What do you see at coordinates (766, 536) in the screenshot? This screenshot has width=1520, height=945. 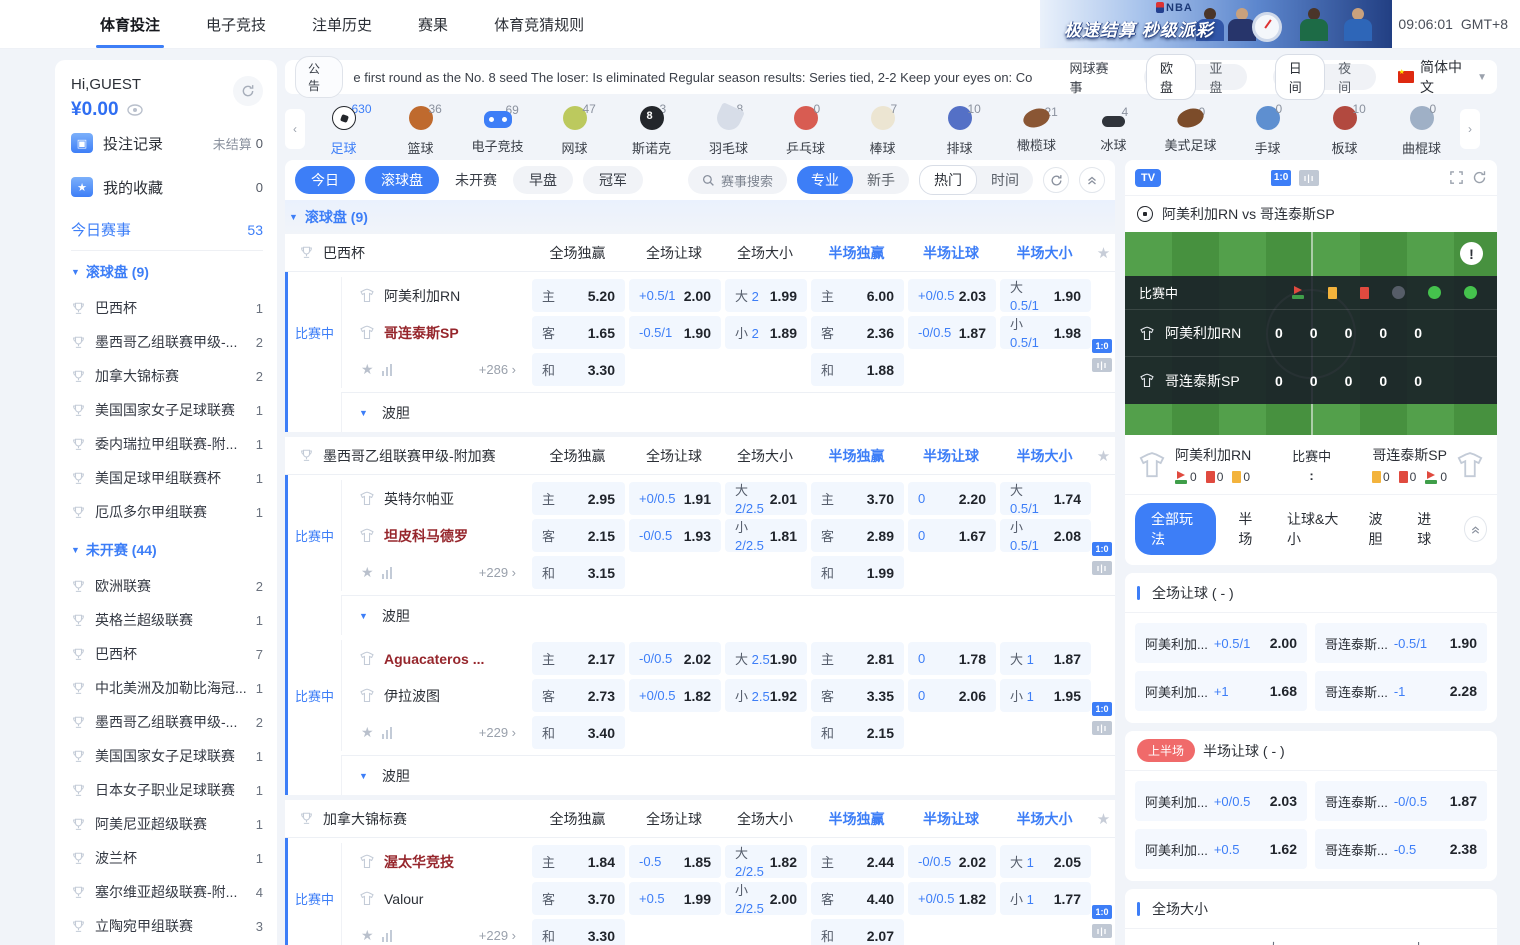 I see `odds-cell: 小 2/2.5 1.81` at bounding box center [766, 536].